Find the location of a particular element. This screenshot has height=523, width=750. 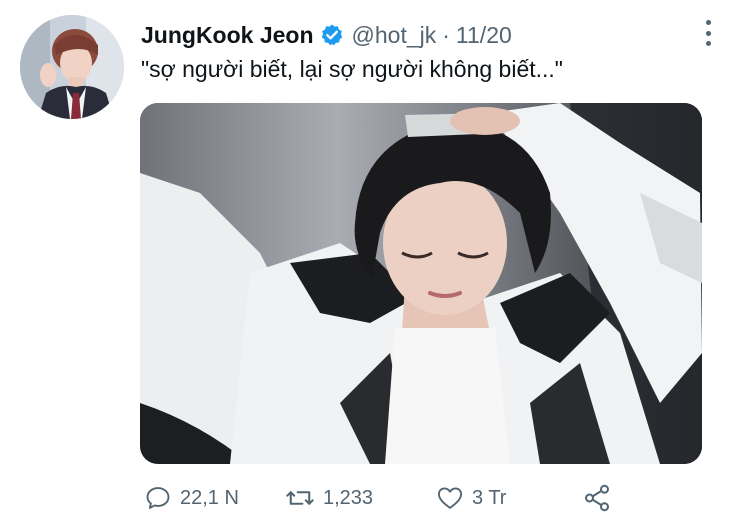

tweet-date: 11/20 is located at coordinates (484, 35).